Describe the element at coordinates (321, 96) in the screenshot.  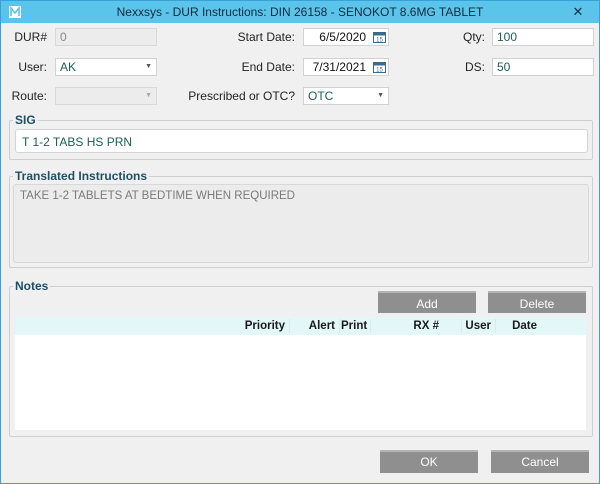
I see `prescribed-or-otc-value: OTC` at that location.